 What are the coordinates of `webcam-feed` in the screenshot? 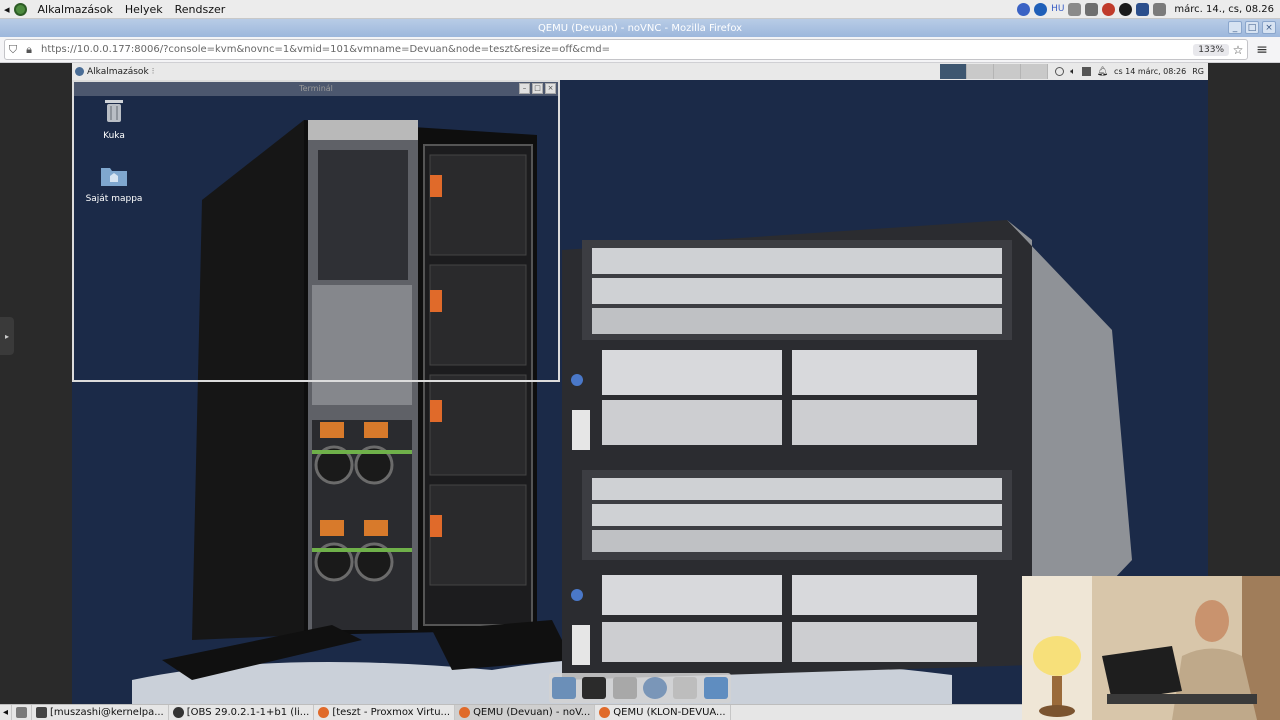 It's located at (1151, 648).